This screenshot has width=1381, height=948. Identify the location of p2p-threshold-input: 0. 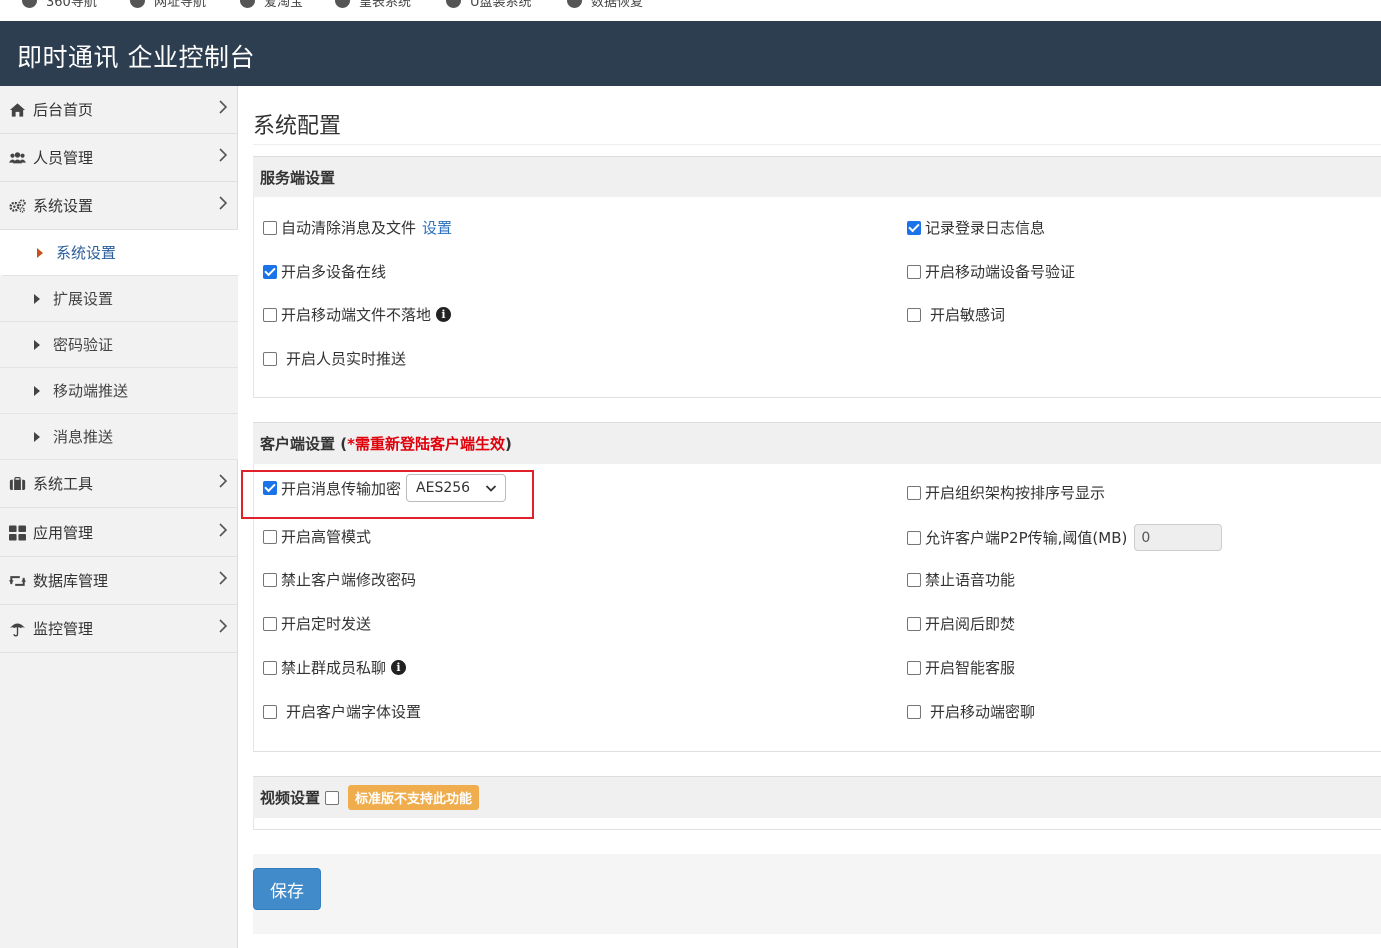
(1178, 537).